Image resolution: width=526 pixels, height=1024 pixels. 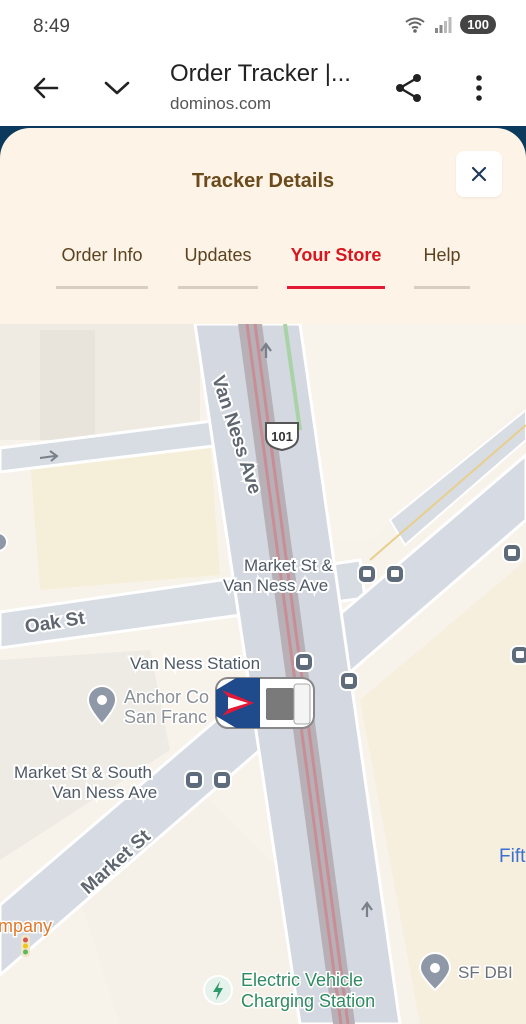 I want to click on more-vert-icon, so click(x=479, y=88).